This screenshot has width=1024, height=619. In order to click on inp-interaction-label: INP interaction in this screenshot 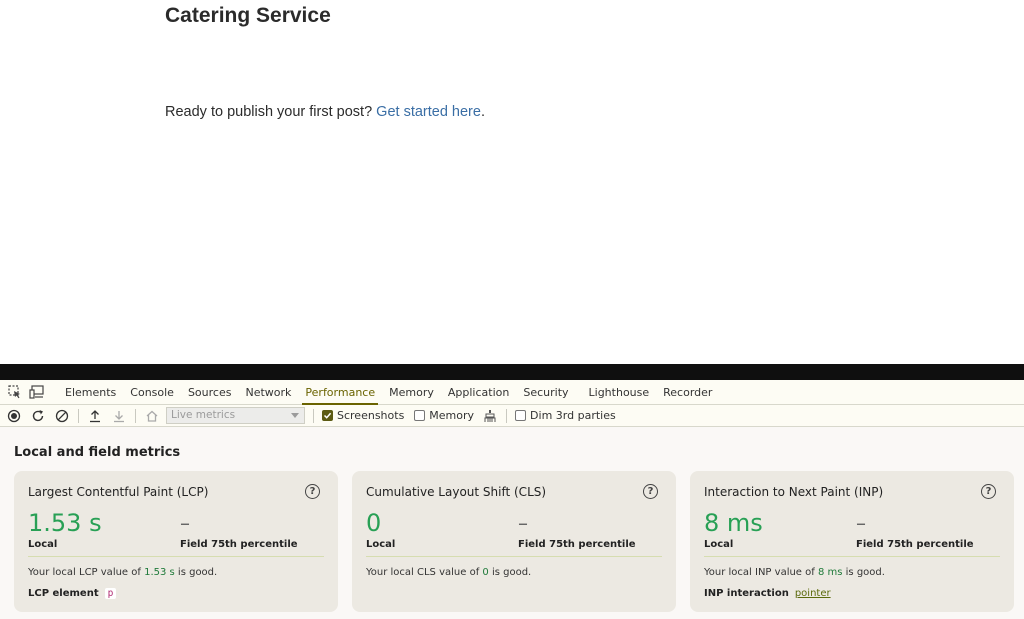, I will do `click(746, 593)`.